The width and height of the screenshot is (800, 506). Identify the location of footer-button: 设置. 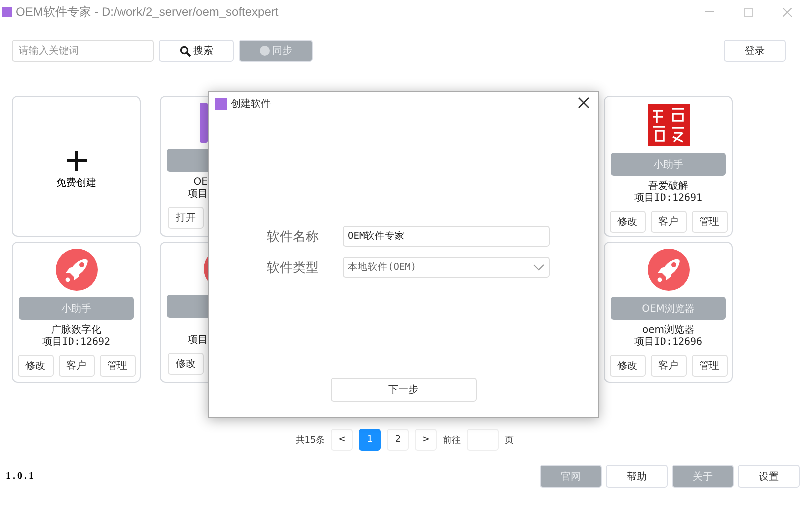
(769, 476).